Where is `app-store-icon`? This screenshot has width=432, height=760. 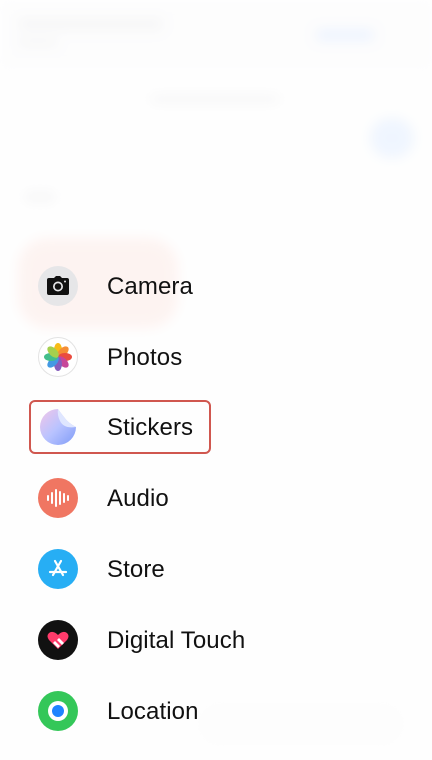
app-store-icon is located at coordinates (58, 569).